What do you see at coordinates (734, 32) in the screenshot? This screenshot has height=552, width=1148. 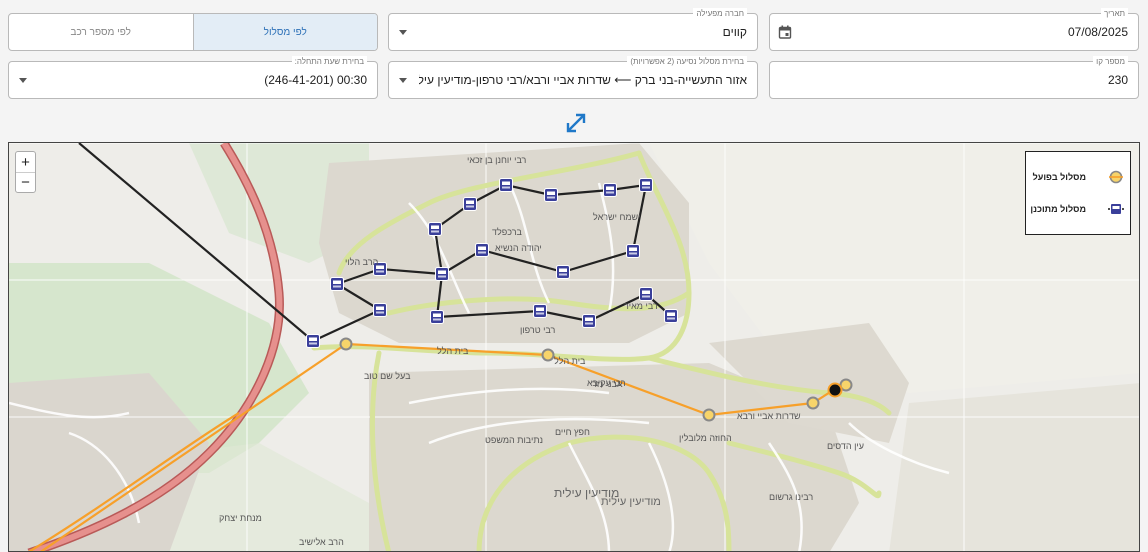 I see `operator-value: קווים` at bounding box center [734, 32].